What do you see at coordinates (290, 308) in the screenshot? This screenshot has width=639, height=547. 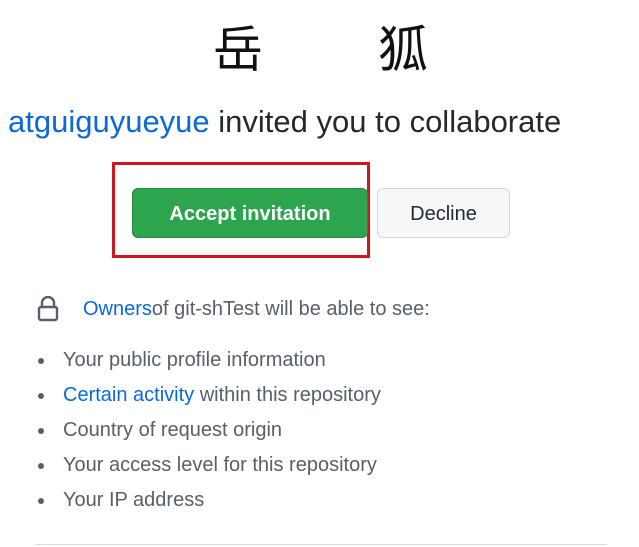 I see `owners-text: of git-shTest will be able to see:` at bounding box center [290, 308].